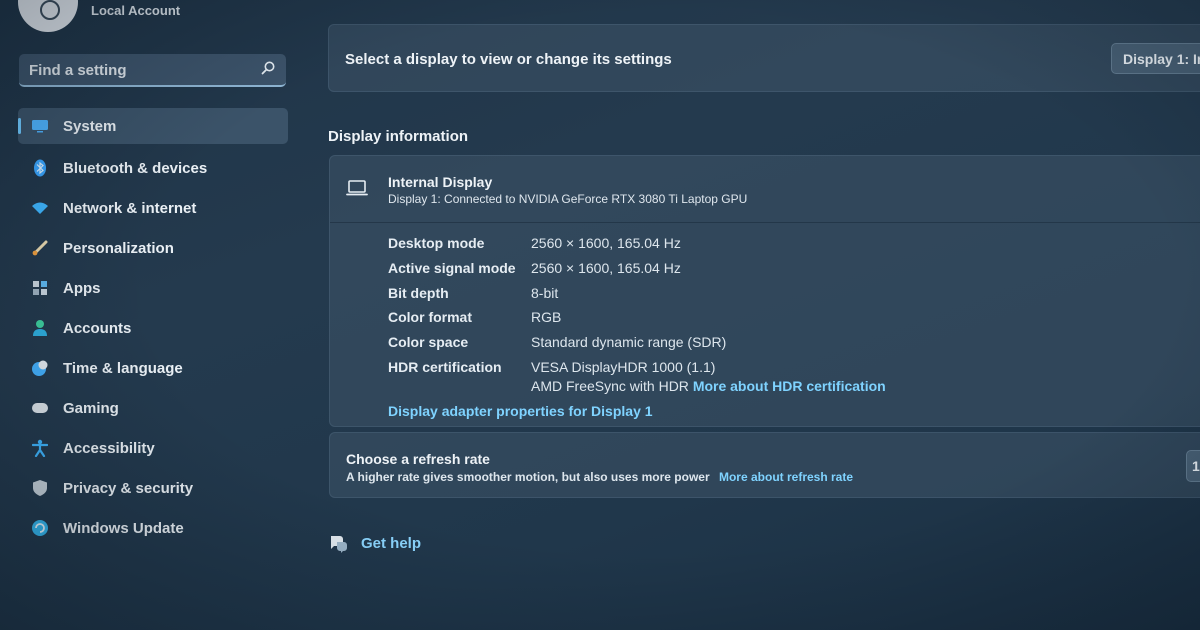 The height and width of the screenshot is (630, 1200). What do you see at coordinates (40, 126) in the screenshot?
I see `monitor-icon` at bounding box center [40, 126].